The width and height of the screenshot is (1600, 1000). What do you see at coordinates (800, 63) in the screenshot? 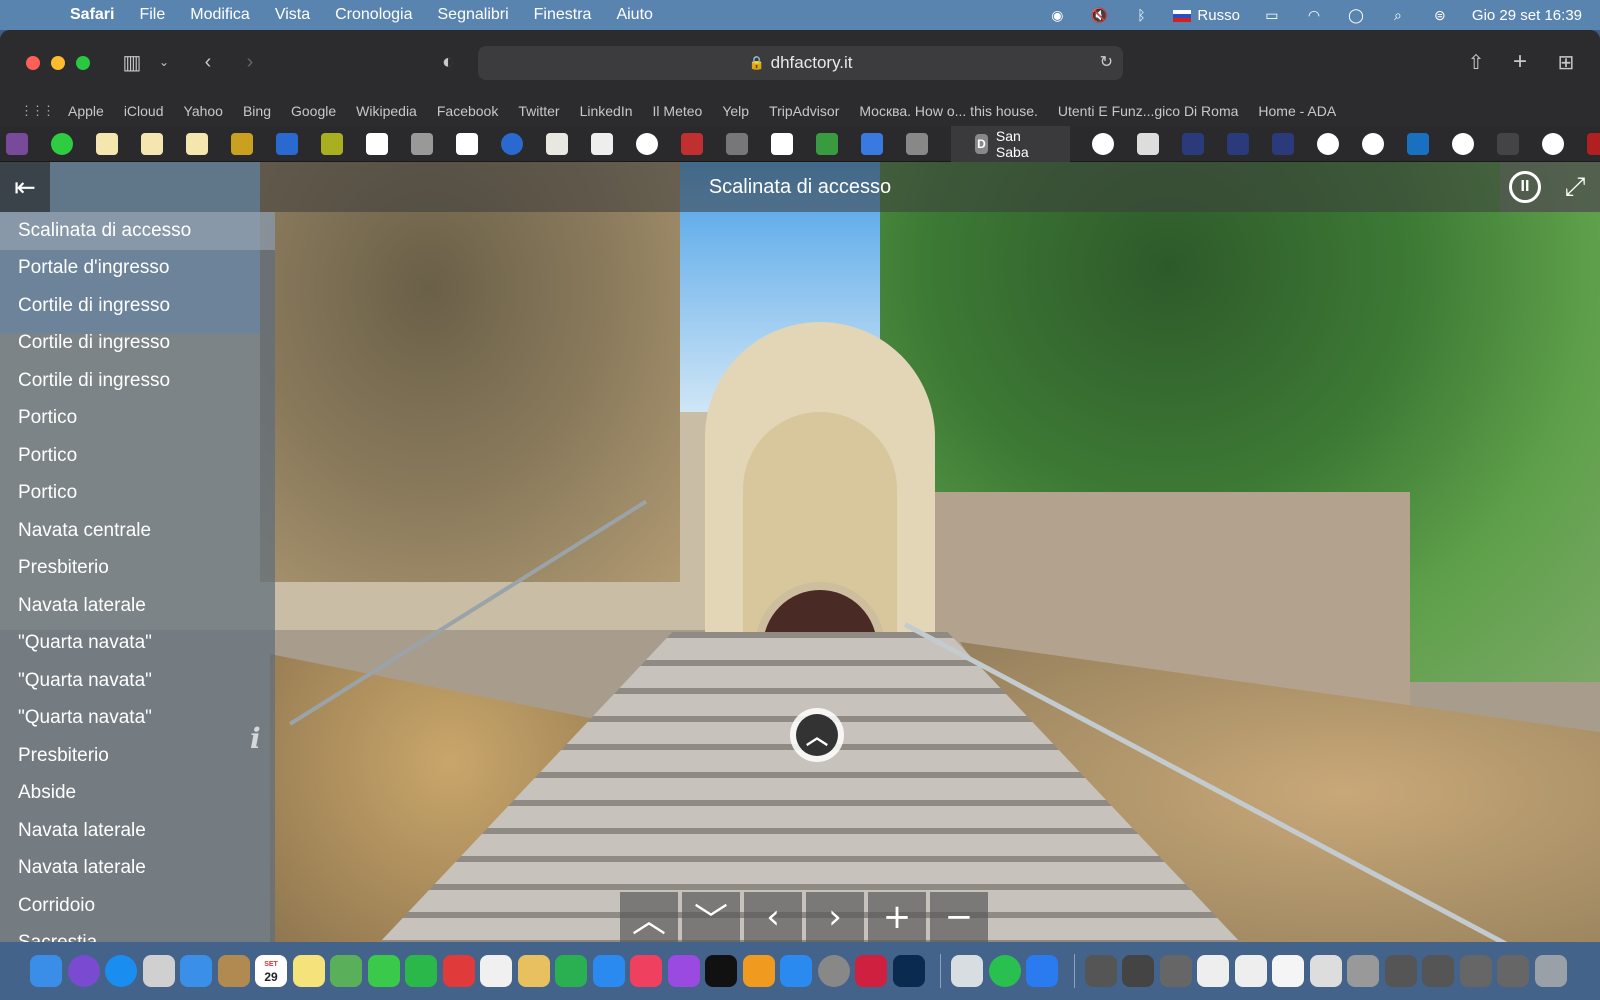
I see `address-bar: 🔒 dhfactory.it ↻` at bounding box center [800, 63].